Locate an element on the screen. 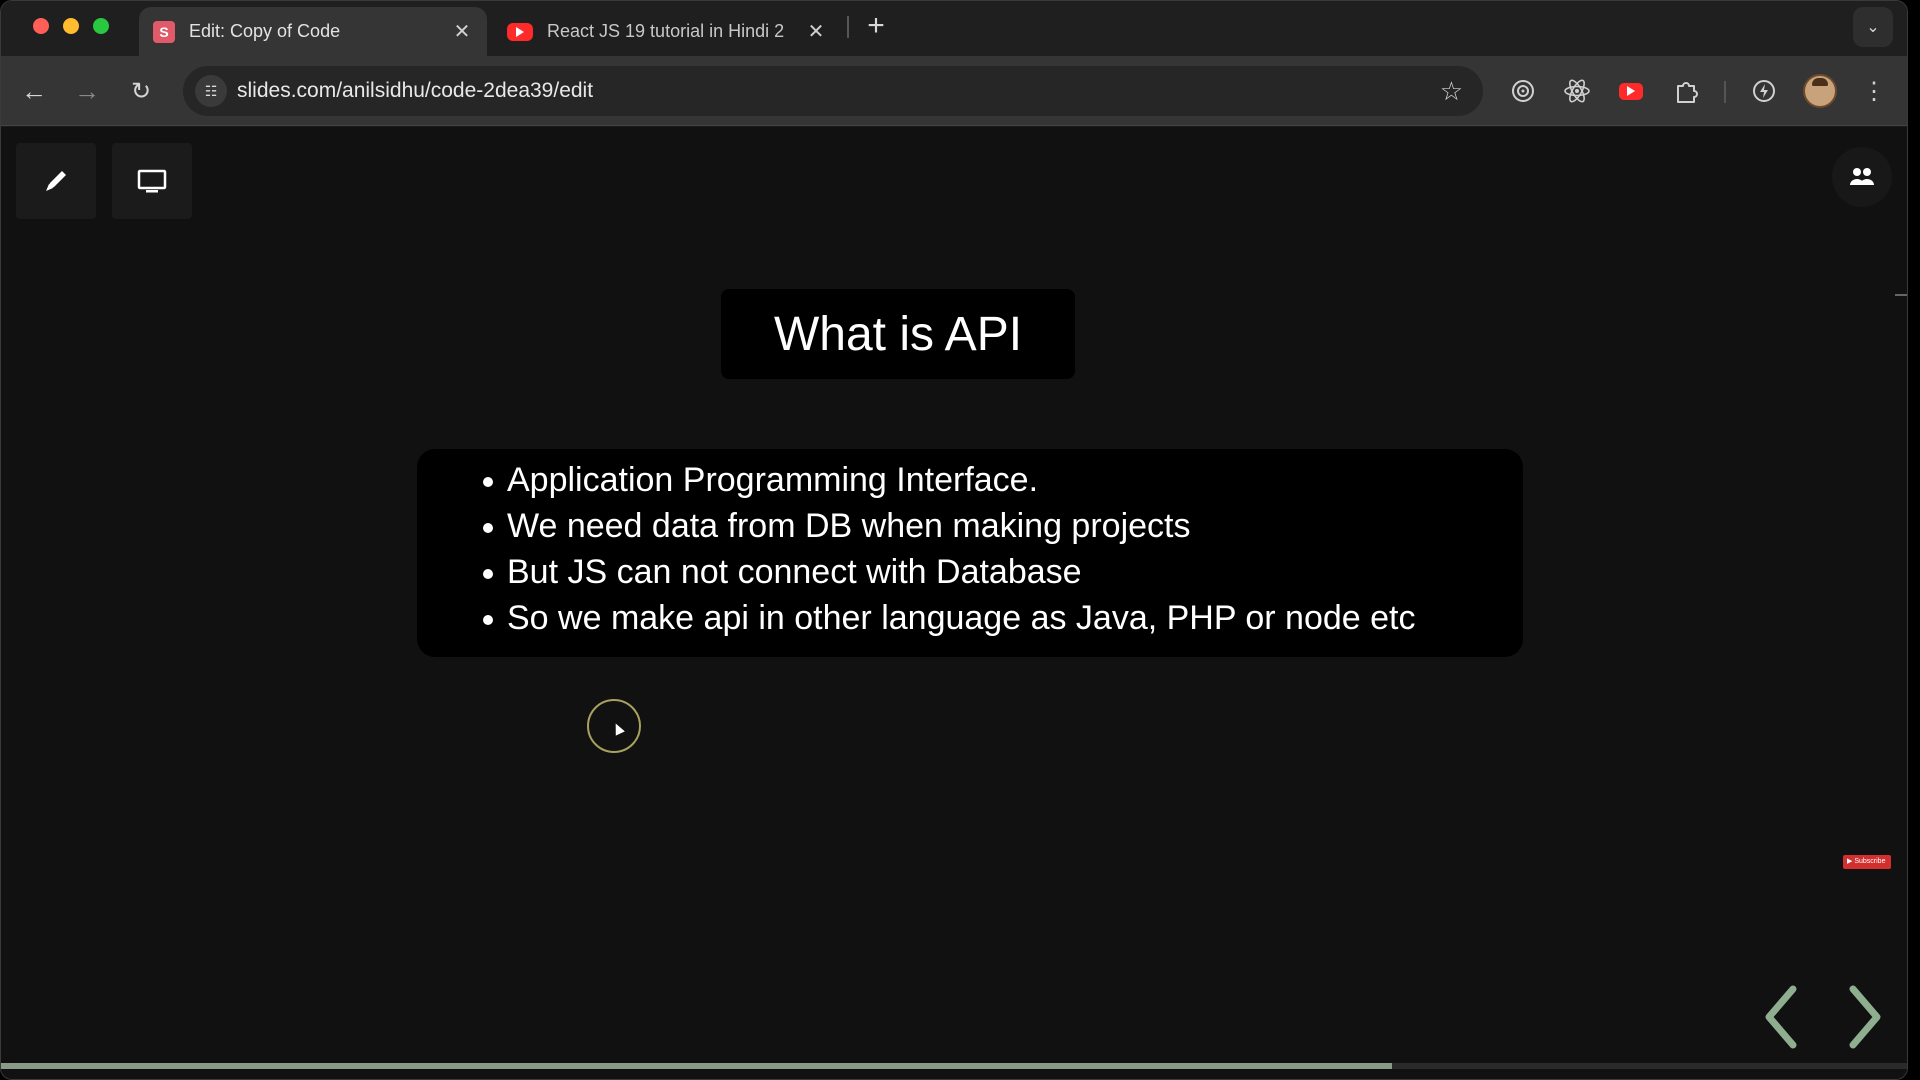 The width and height of the screenshot is (1920, 1080). slide-title: What is API is located at coordinates (898, 334).